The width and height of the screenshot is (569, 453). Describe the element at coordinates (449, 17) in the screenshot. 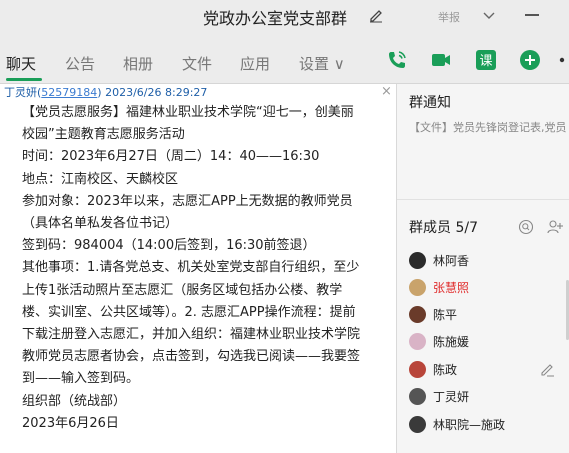

I see `report-button: 举报` at that location.